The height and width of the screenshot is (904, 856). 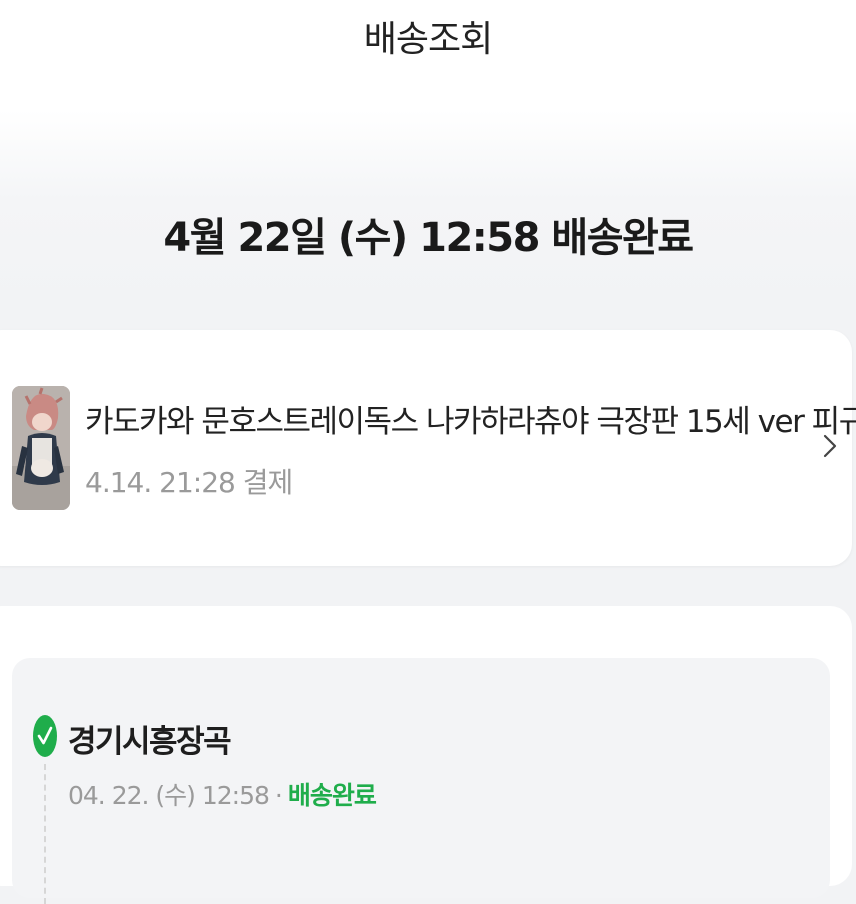 What do you see at coordinates (332, 795) in the screenshot?
I see `tracking-event-status: 배송완료` at bounding box center [332, 795].